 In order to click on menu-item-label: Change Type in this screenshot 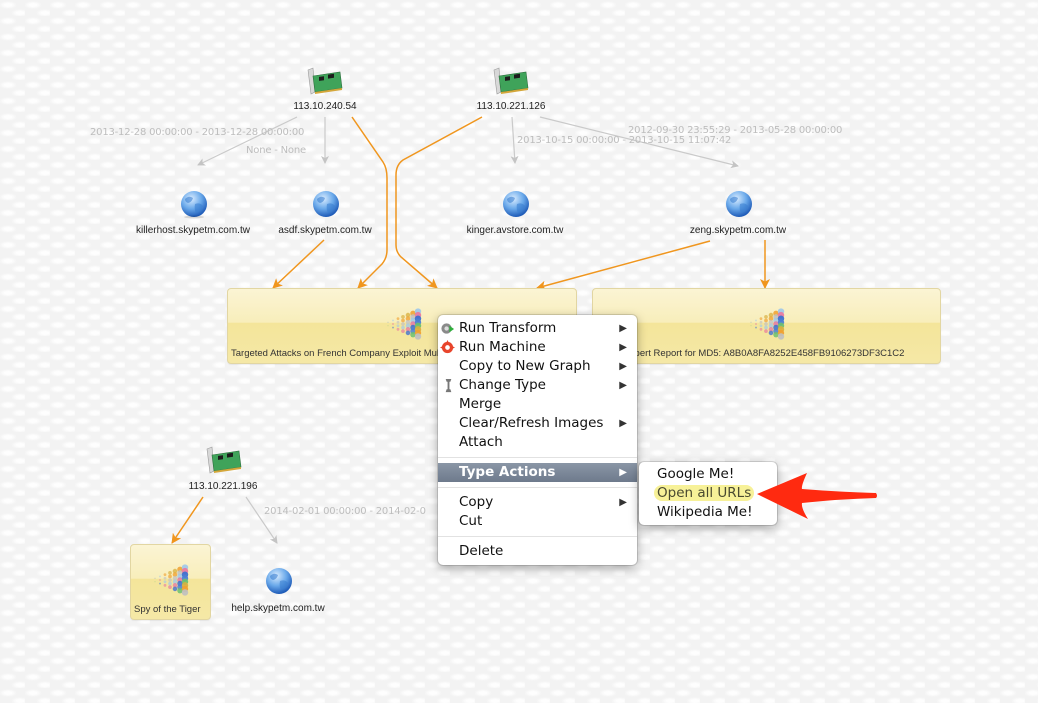, I will do `click(502, 385)`.